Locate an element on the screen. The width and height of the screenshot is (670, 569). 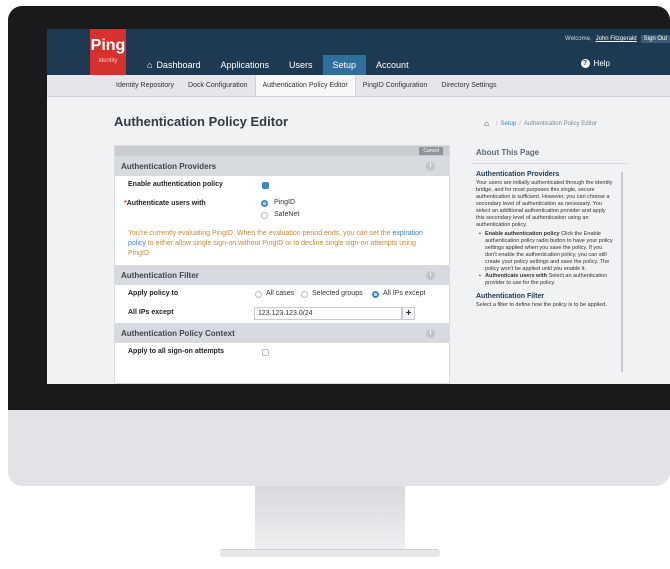
nav-users: Users is located at coordinates (301, 65).